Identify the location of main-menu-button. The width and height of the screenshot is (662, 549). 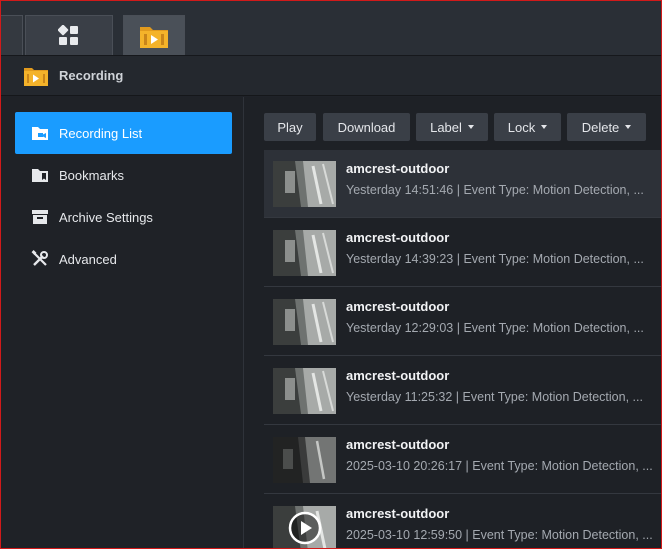
(69, 35).